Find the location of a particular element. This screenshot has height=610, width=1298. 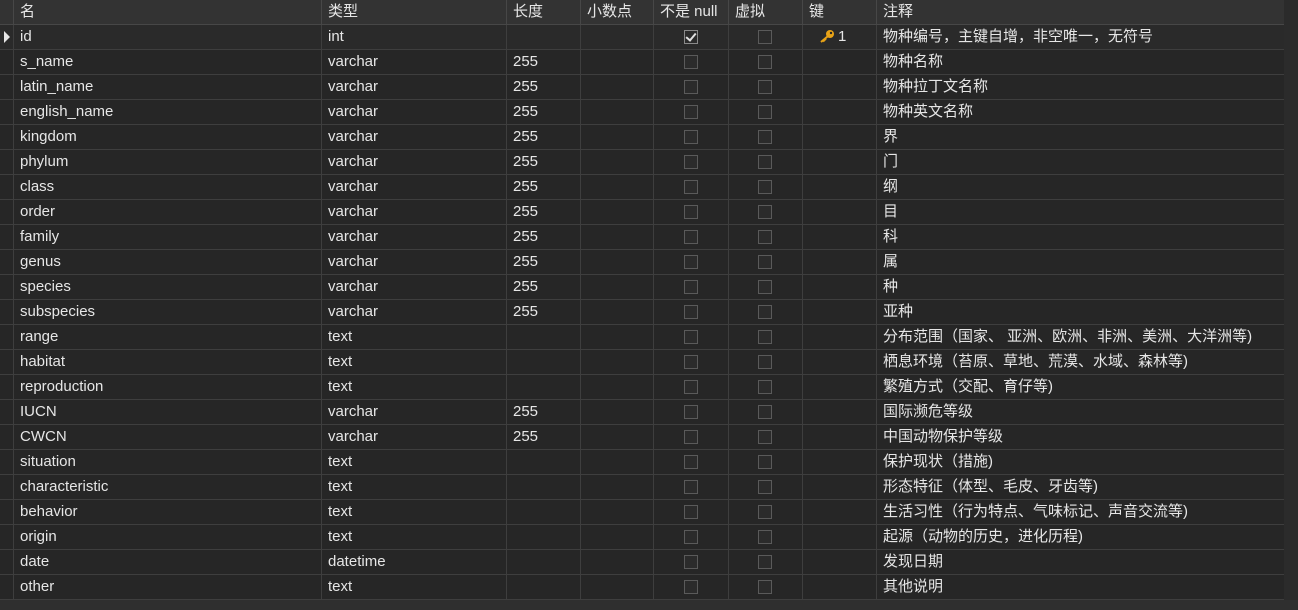

field-row: latin_name varchar 255 物种拉丁文名称 is located at coordinates (642, 87).